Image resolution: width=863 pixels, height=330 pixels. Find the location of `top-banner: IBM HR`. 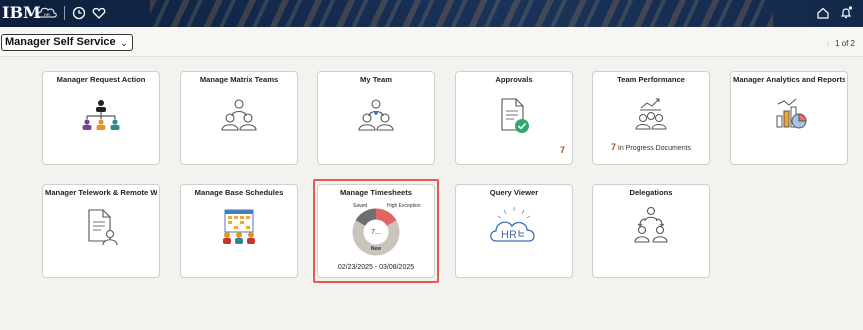

top-banner: IBM HR is located at coordinates (431, 13).